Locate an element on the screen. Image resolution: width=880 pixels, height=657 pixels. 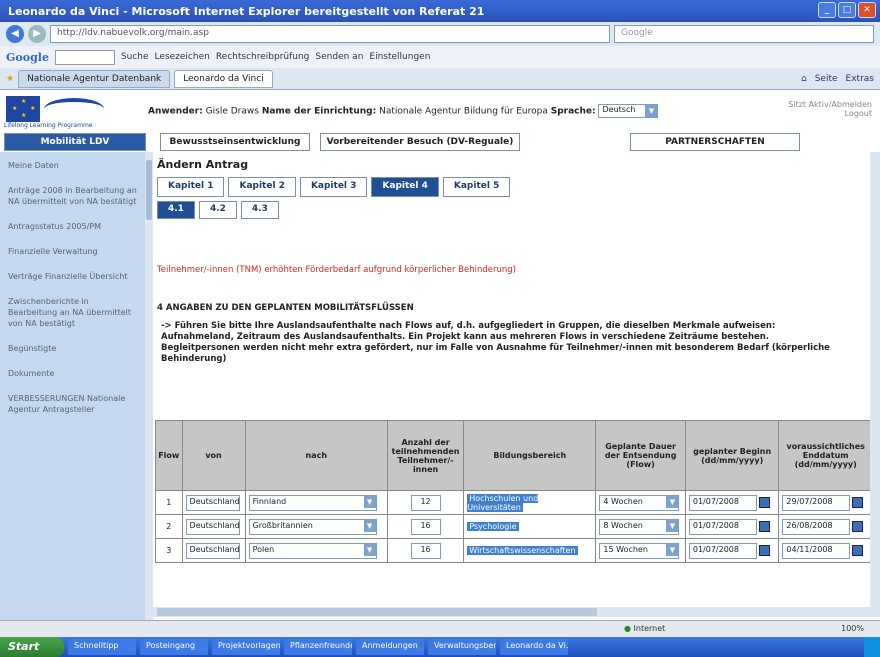
ende-input: 04/11/2008 is located at coordinates (816, 550).